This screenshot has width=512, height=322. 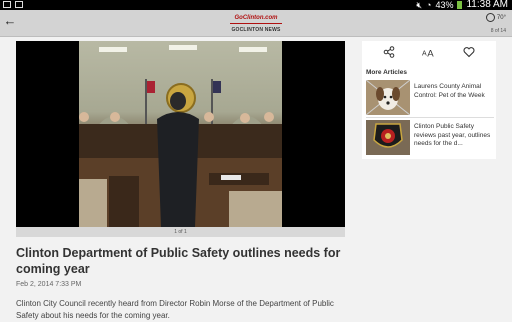 I want to click on article-date: Feb 2, 2014 7:33 PM, so click(x=49, y=284).